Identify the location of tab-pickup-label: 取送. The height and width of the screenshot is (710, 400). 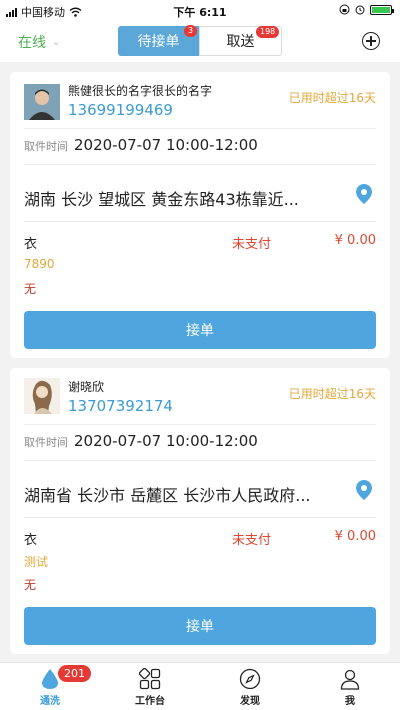
(240, 42).